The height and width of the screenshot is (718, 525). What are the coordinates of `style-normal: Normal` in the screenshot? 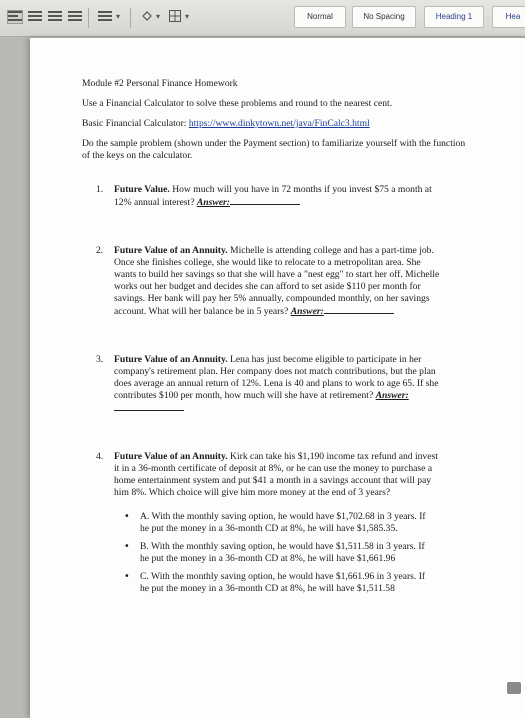 It's located at (320, 17).